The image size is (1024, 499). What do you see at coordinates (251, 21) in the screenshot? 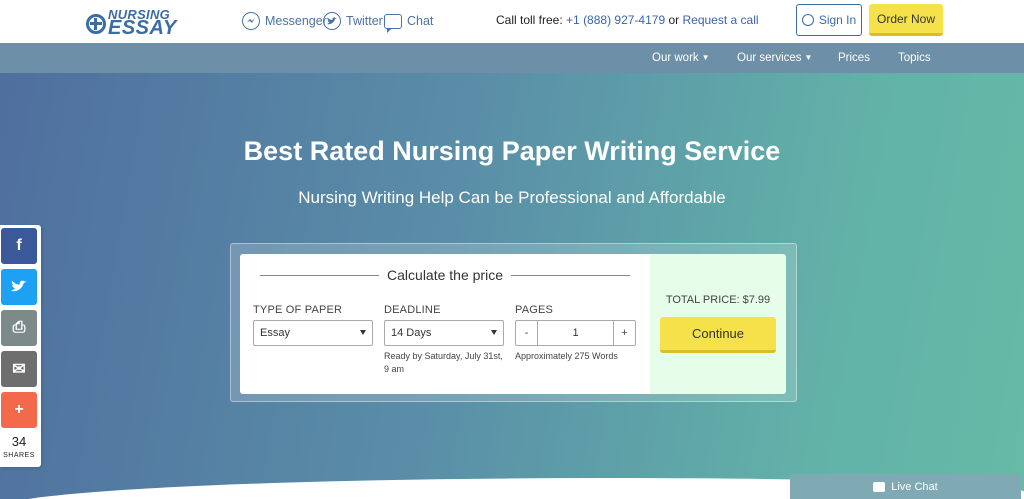
I see `messenger-icon` at bounding box center [251, 21].